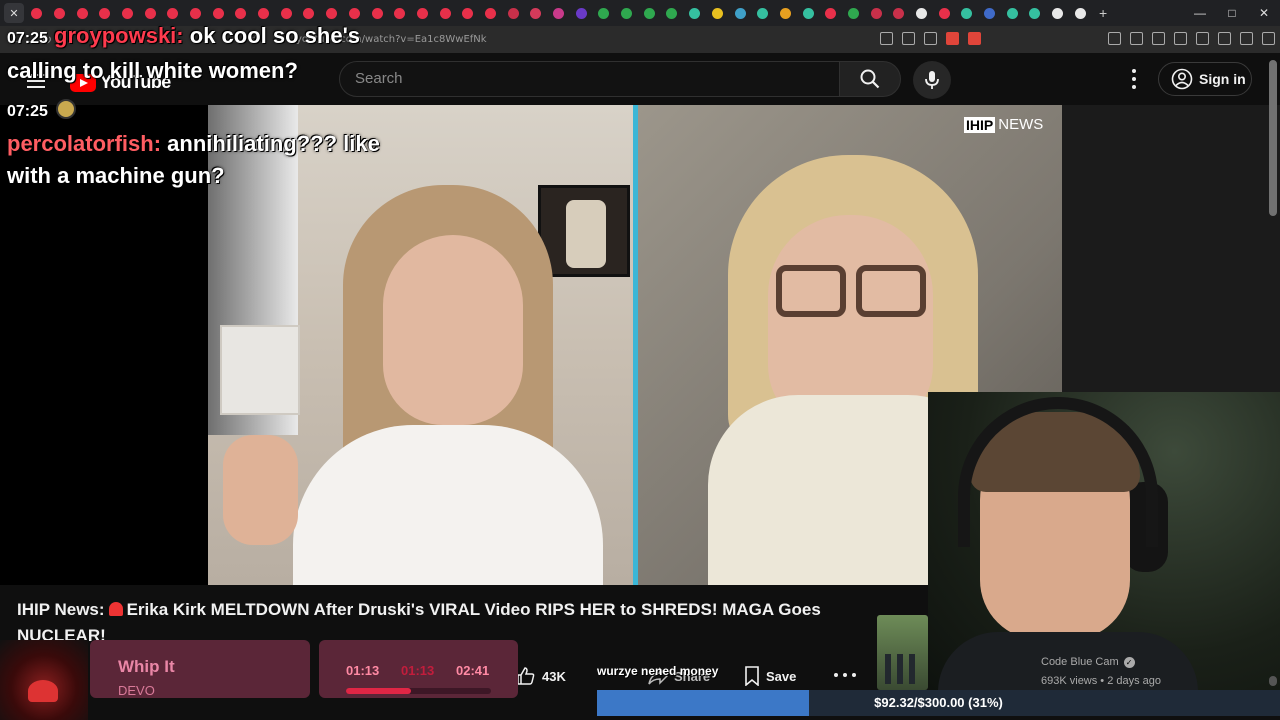  What do you see at coordinates (418, 670) in the screenshot?
I see `elapsed-time-shadow: 01:13` at bounding box center [418, 670].